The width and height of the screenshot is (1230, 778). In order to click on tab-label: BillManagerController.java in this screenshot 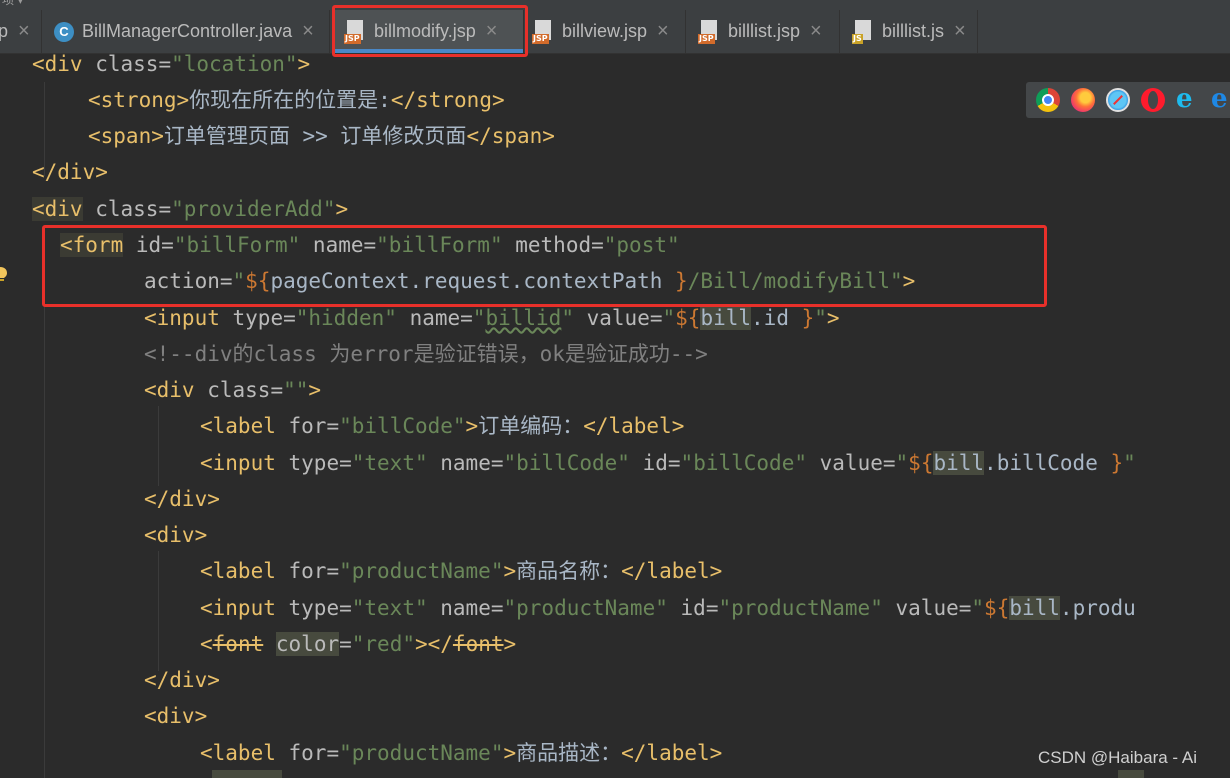, I will do `click(187, 31)`.